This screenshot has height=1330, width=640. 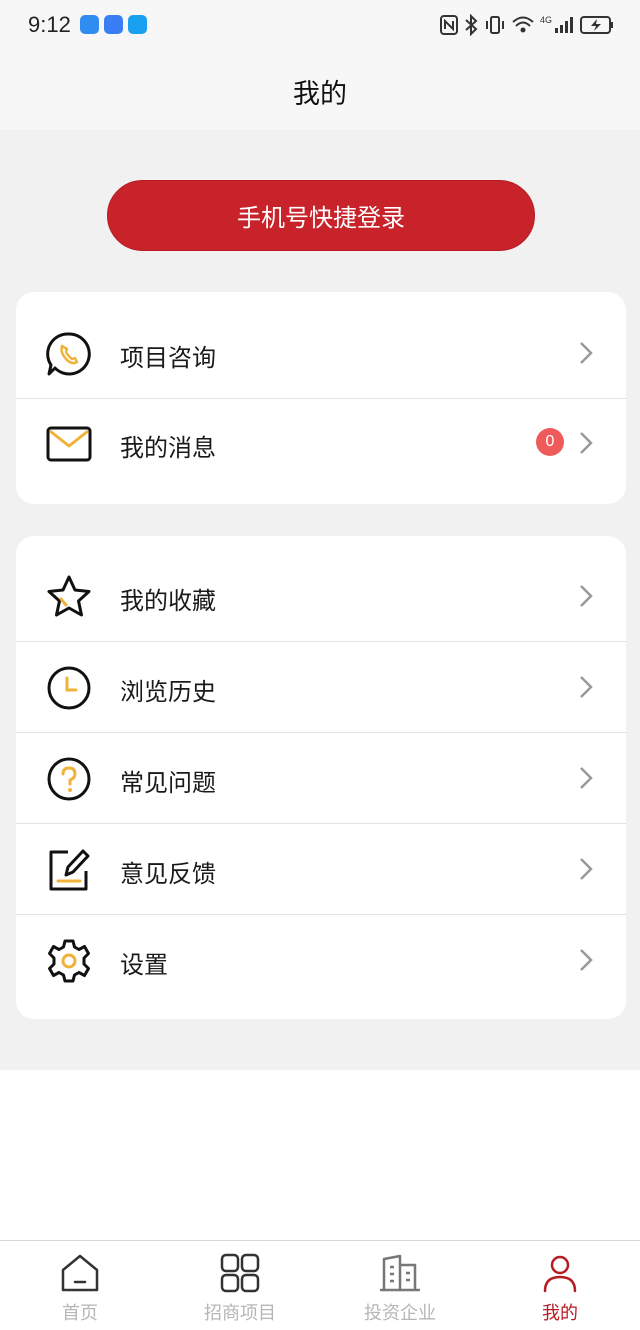 What do you see at coordinates (69, 961) in the screenshot?
I see `gear-icon` at bounding box center [69, 961].